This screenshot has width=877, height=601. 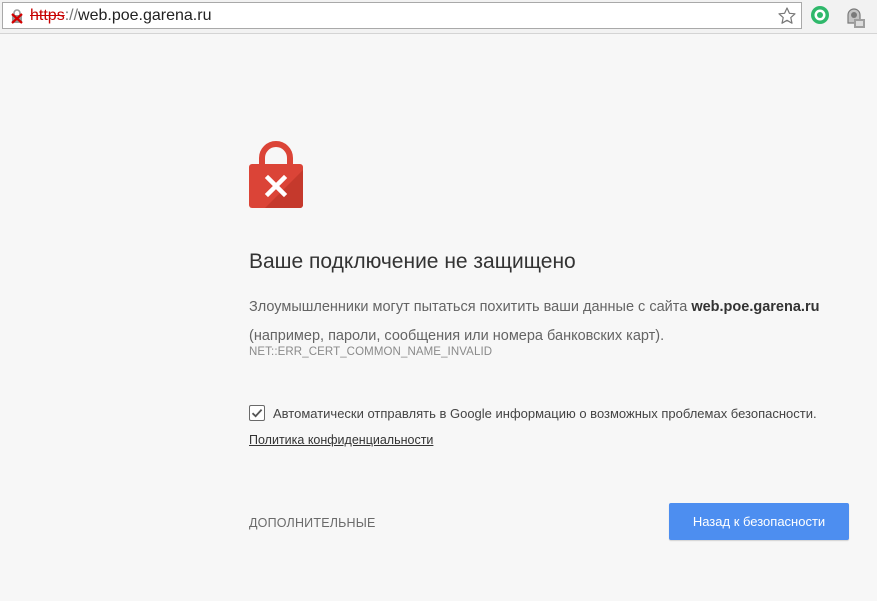 What do you see at coordinates (17, 16) in the screenshot?
I see `broken-lock-icon` at bounding box center [17, 16].